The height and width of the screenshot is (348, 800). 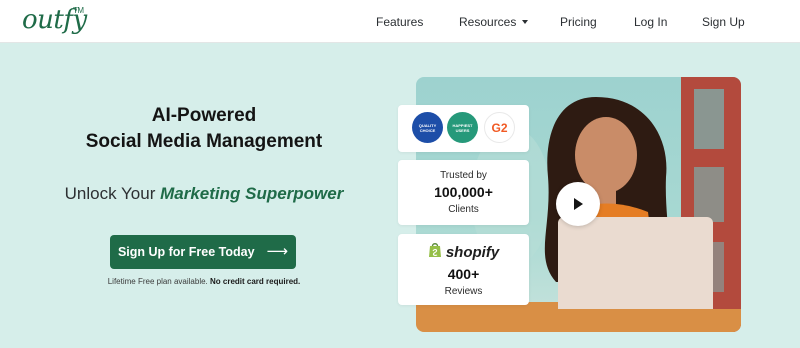 What do you see at coordinates (204, 115) in the screenshot?
I see `hero-headline-line1: AI-Powered` at bounding box center [204, 115].